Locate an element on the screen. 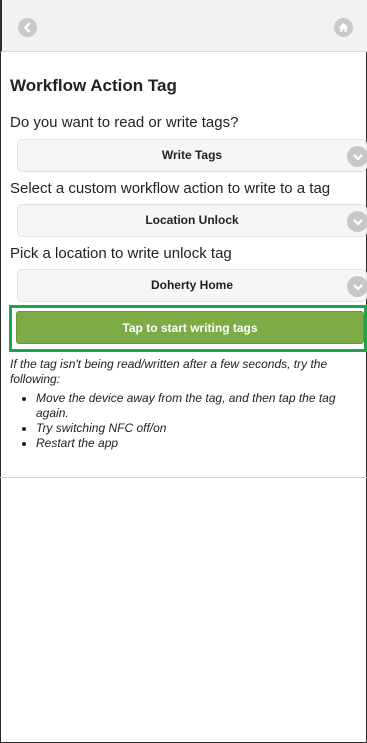  location-label: Pick a location to write unlock tag is located at coordinates (121, 253).